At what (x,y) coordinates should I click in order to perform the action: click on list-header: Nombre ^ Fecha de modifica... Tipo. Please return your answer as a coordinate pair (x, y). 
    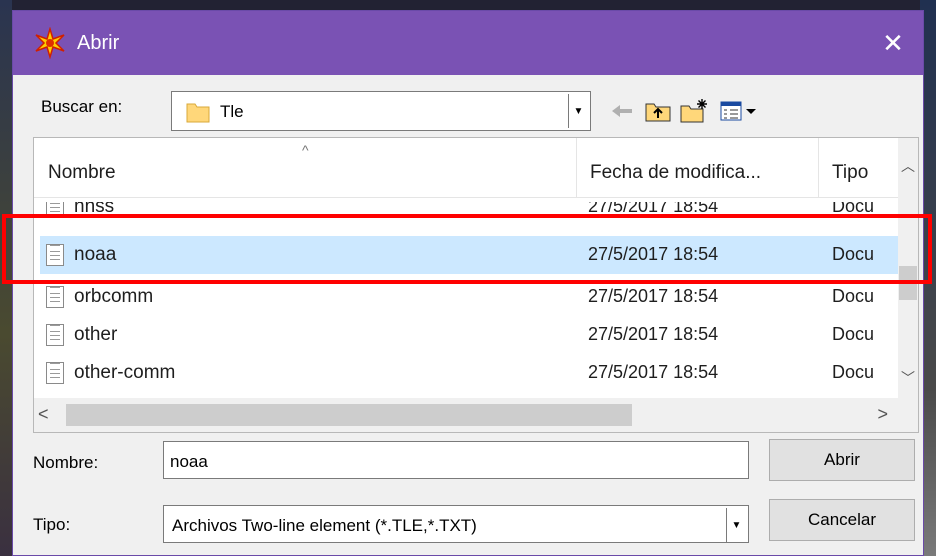
    Looking at the image, I should click on (467, 168).